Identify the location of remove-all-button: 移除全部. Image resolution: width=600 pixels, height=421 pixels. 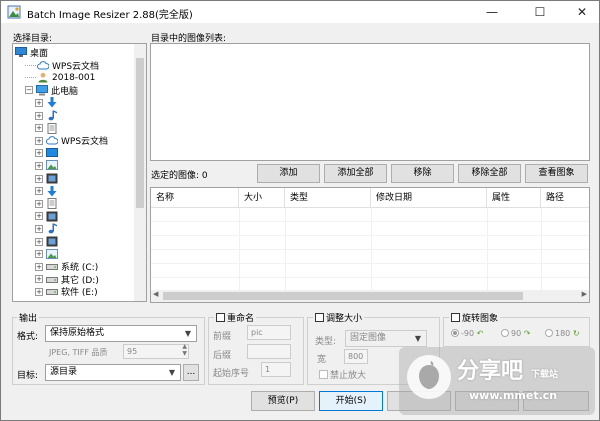
(489, 173).